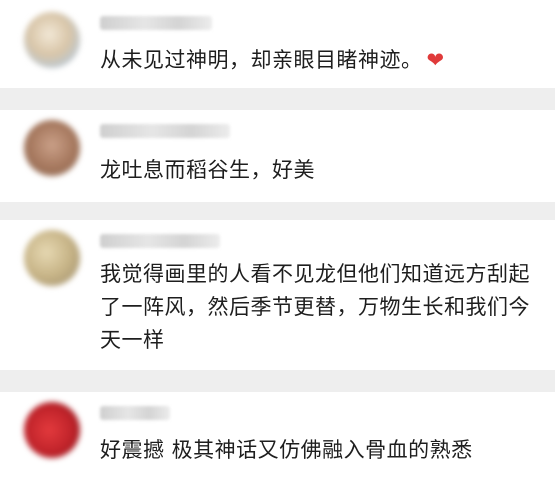 Image resolution: width=555 pixels, height=489 pixels. Describe the element at coordinates (435, 60) in the screenshot. I see `heart-icon: ❤` at that location.